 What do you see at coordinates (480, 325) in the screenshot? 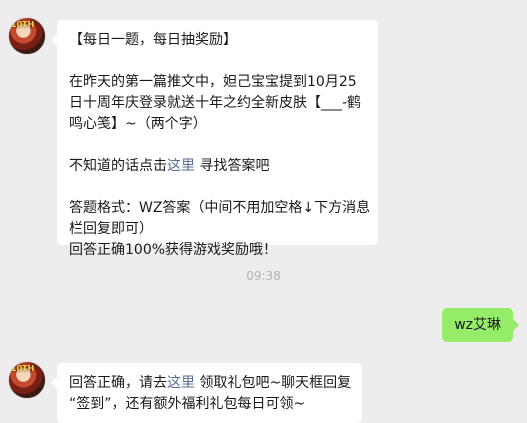
I see `outgoing-message-bubble: wz艾琳` at bounding box center [480, 325].